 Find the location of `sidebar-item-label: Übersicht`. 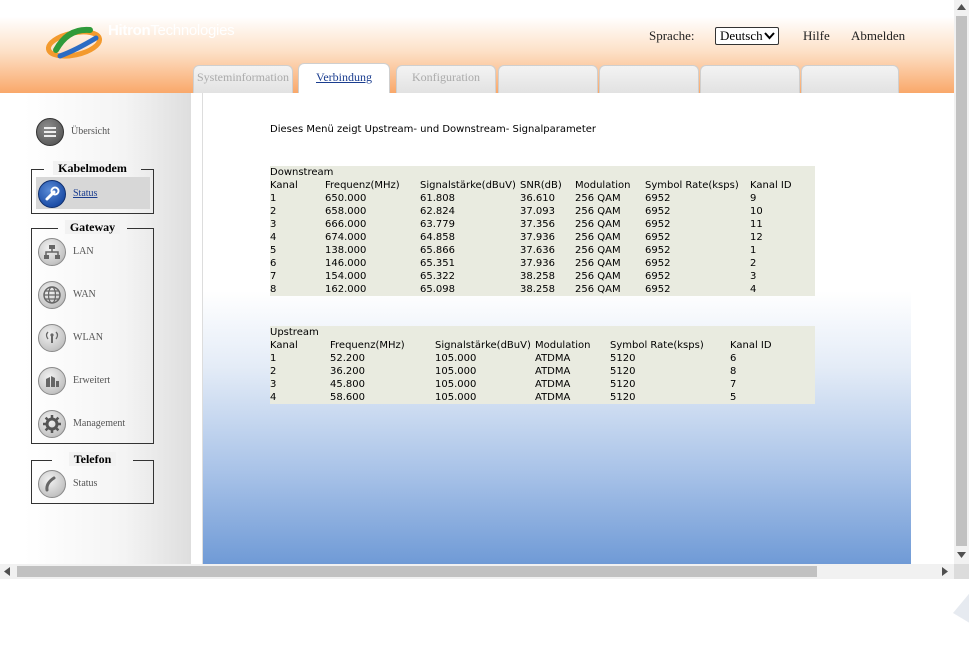

sidebar-item-label: Übersicht is located at coordinates (90, 131).